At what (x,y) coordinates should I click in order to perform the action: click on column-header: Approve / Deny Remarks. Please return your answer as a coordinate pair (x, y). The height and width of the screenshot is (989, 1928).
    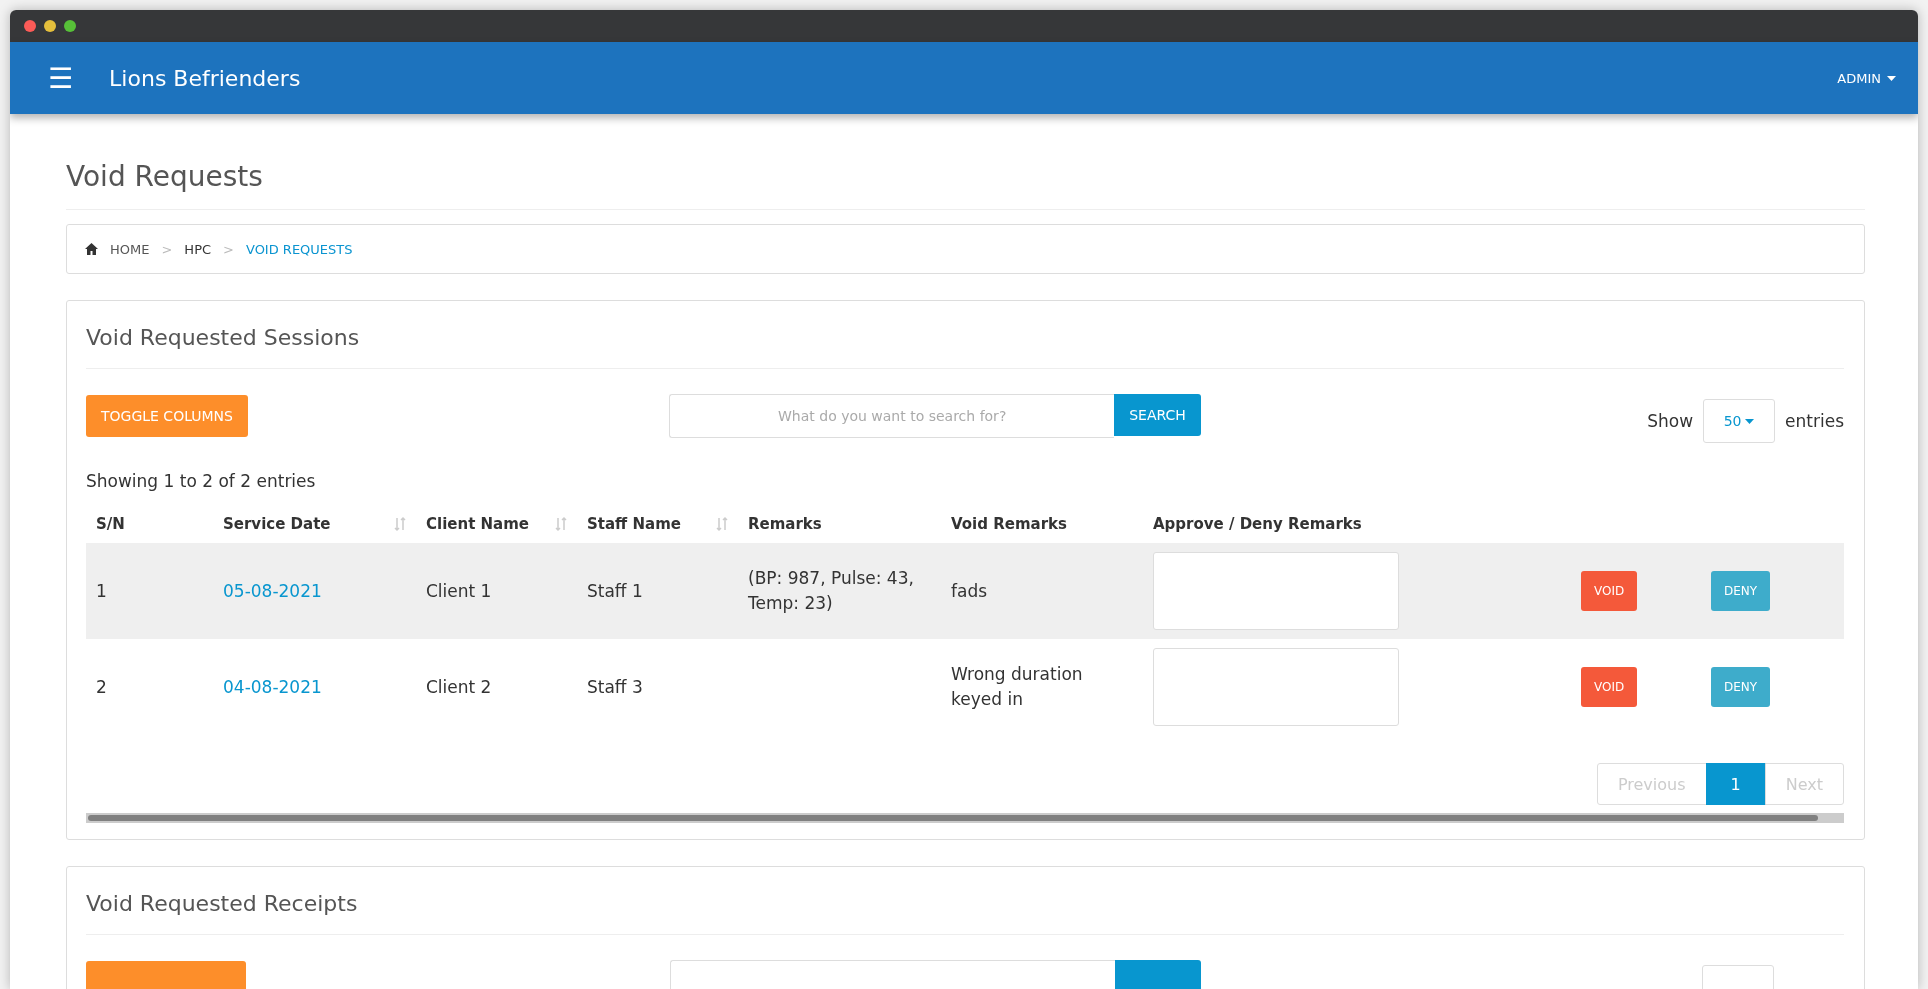
    Looking at the image, I should click on (1257, 524).